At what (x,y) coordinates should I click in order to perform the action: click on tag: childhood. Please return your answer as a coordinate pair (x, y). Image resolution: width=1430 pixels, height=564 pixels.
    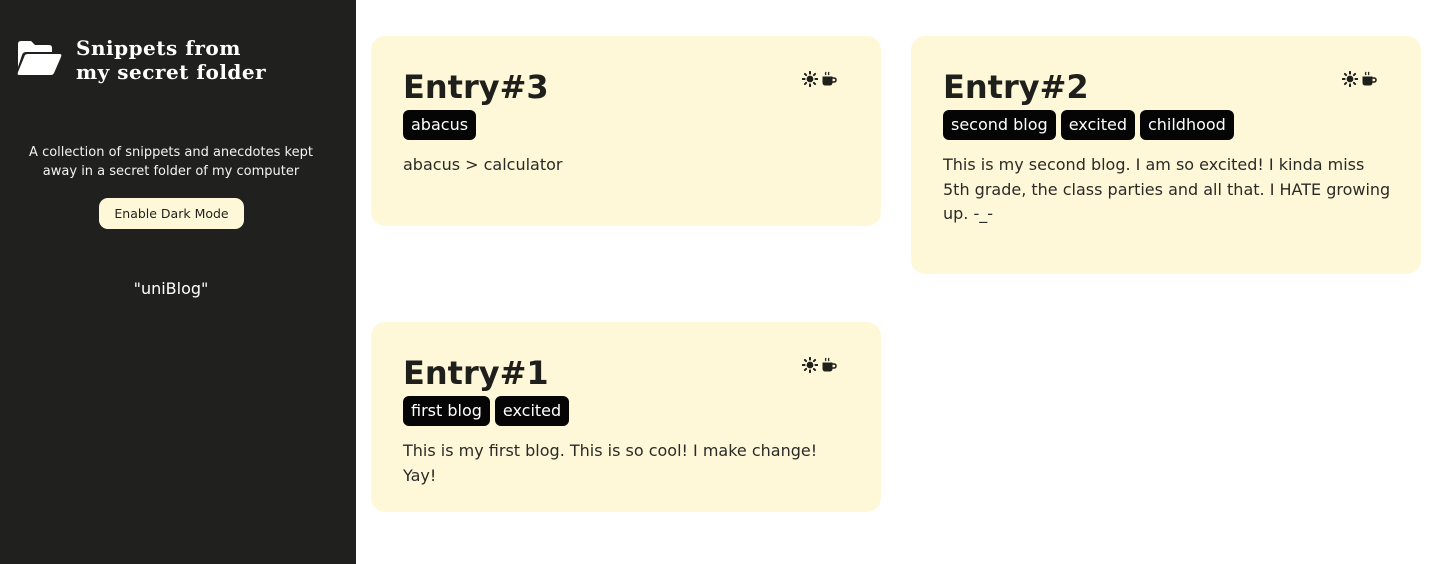
    Looking at the image, I should click on (1186, 125).